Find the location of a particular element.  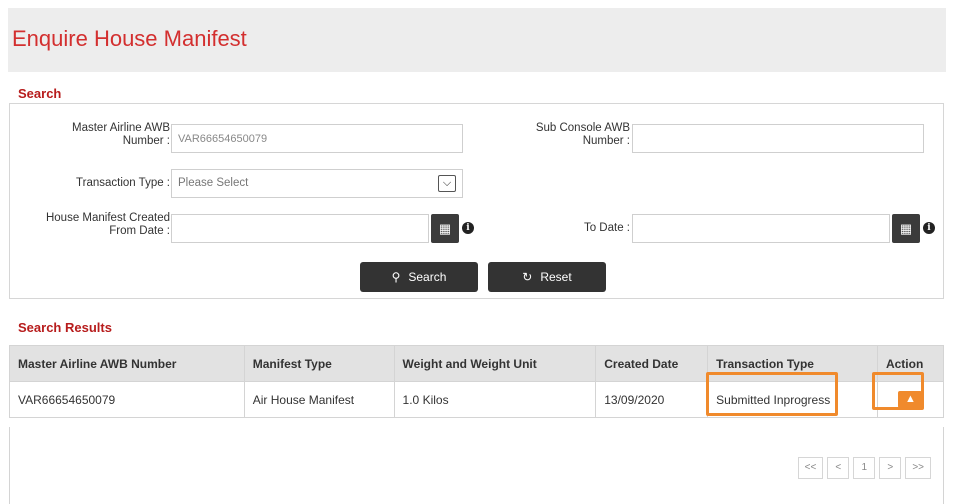

results-footer: << < 1 > >> is located at coordinates (476, 465).